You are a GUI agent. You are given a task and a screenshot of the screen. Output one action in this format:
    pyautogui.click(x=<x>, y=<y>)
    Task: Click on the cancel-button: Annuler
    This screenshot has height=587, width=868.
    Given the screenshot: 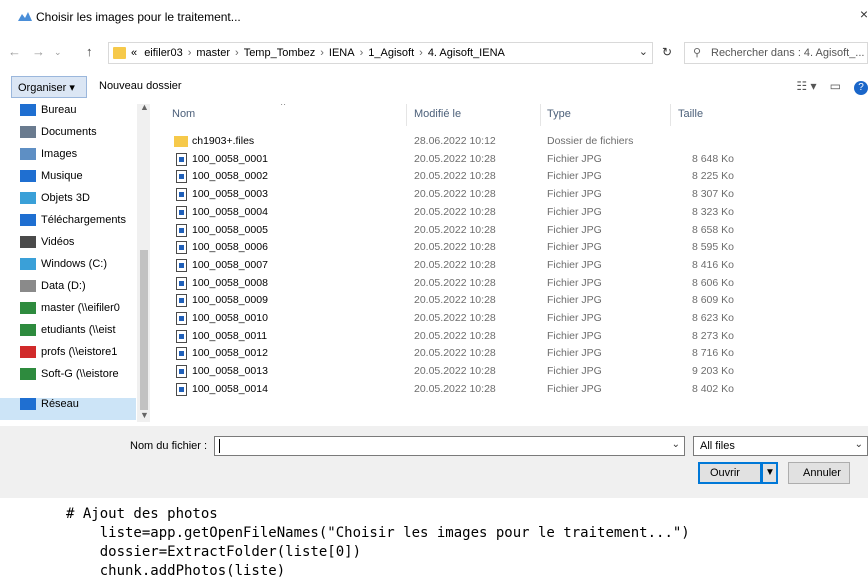 What is the action you would take?
    pyautogui.click(x=819, y=473)
    